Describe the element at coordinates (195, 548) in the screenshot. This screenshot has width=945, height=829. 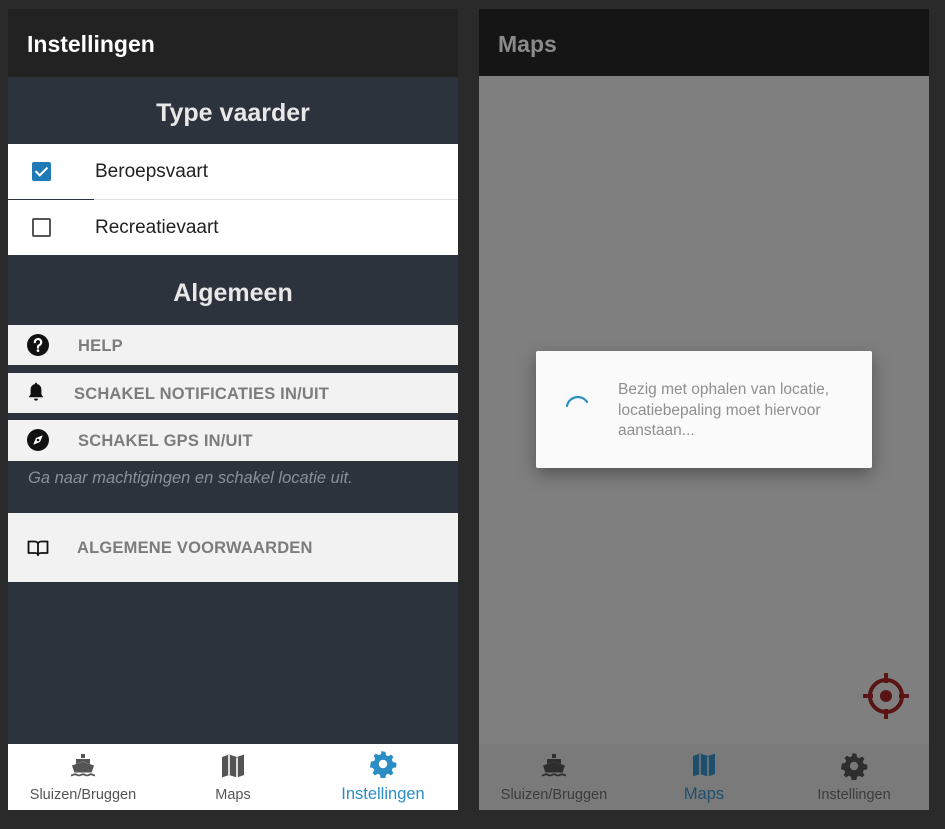
I see `terms-label: ALGEMENE VOORWAARDEN` at that location.